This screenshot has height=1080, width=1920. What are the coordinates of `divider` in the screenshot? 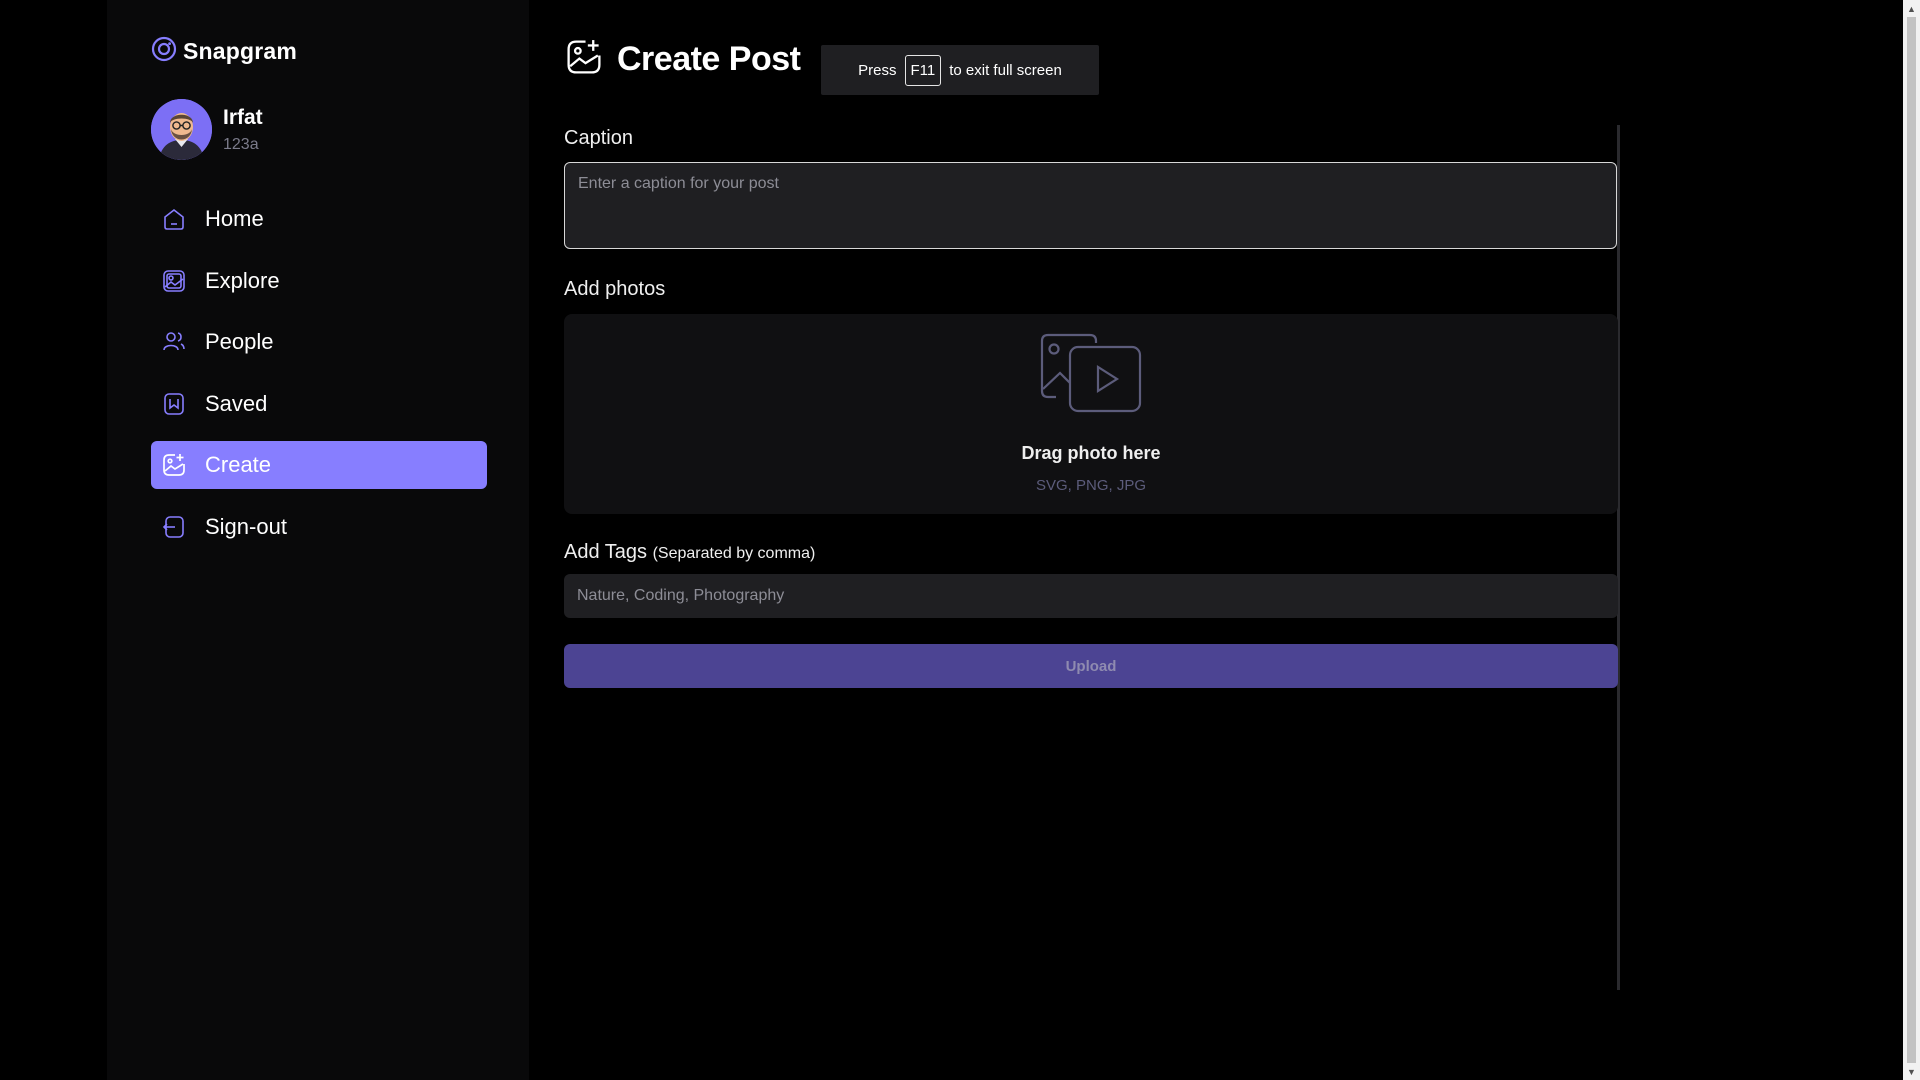 It's located at (1618, 557).